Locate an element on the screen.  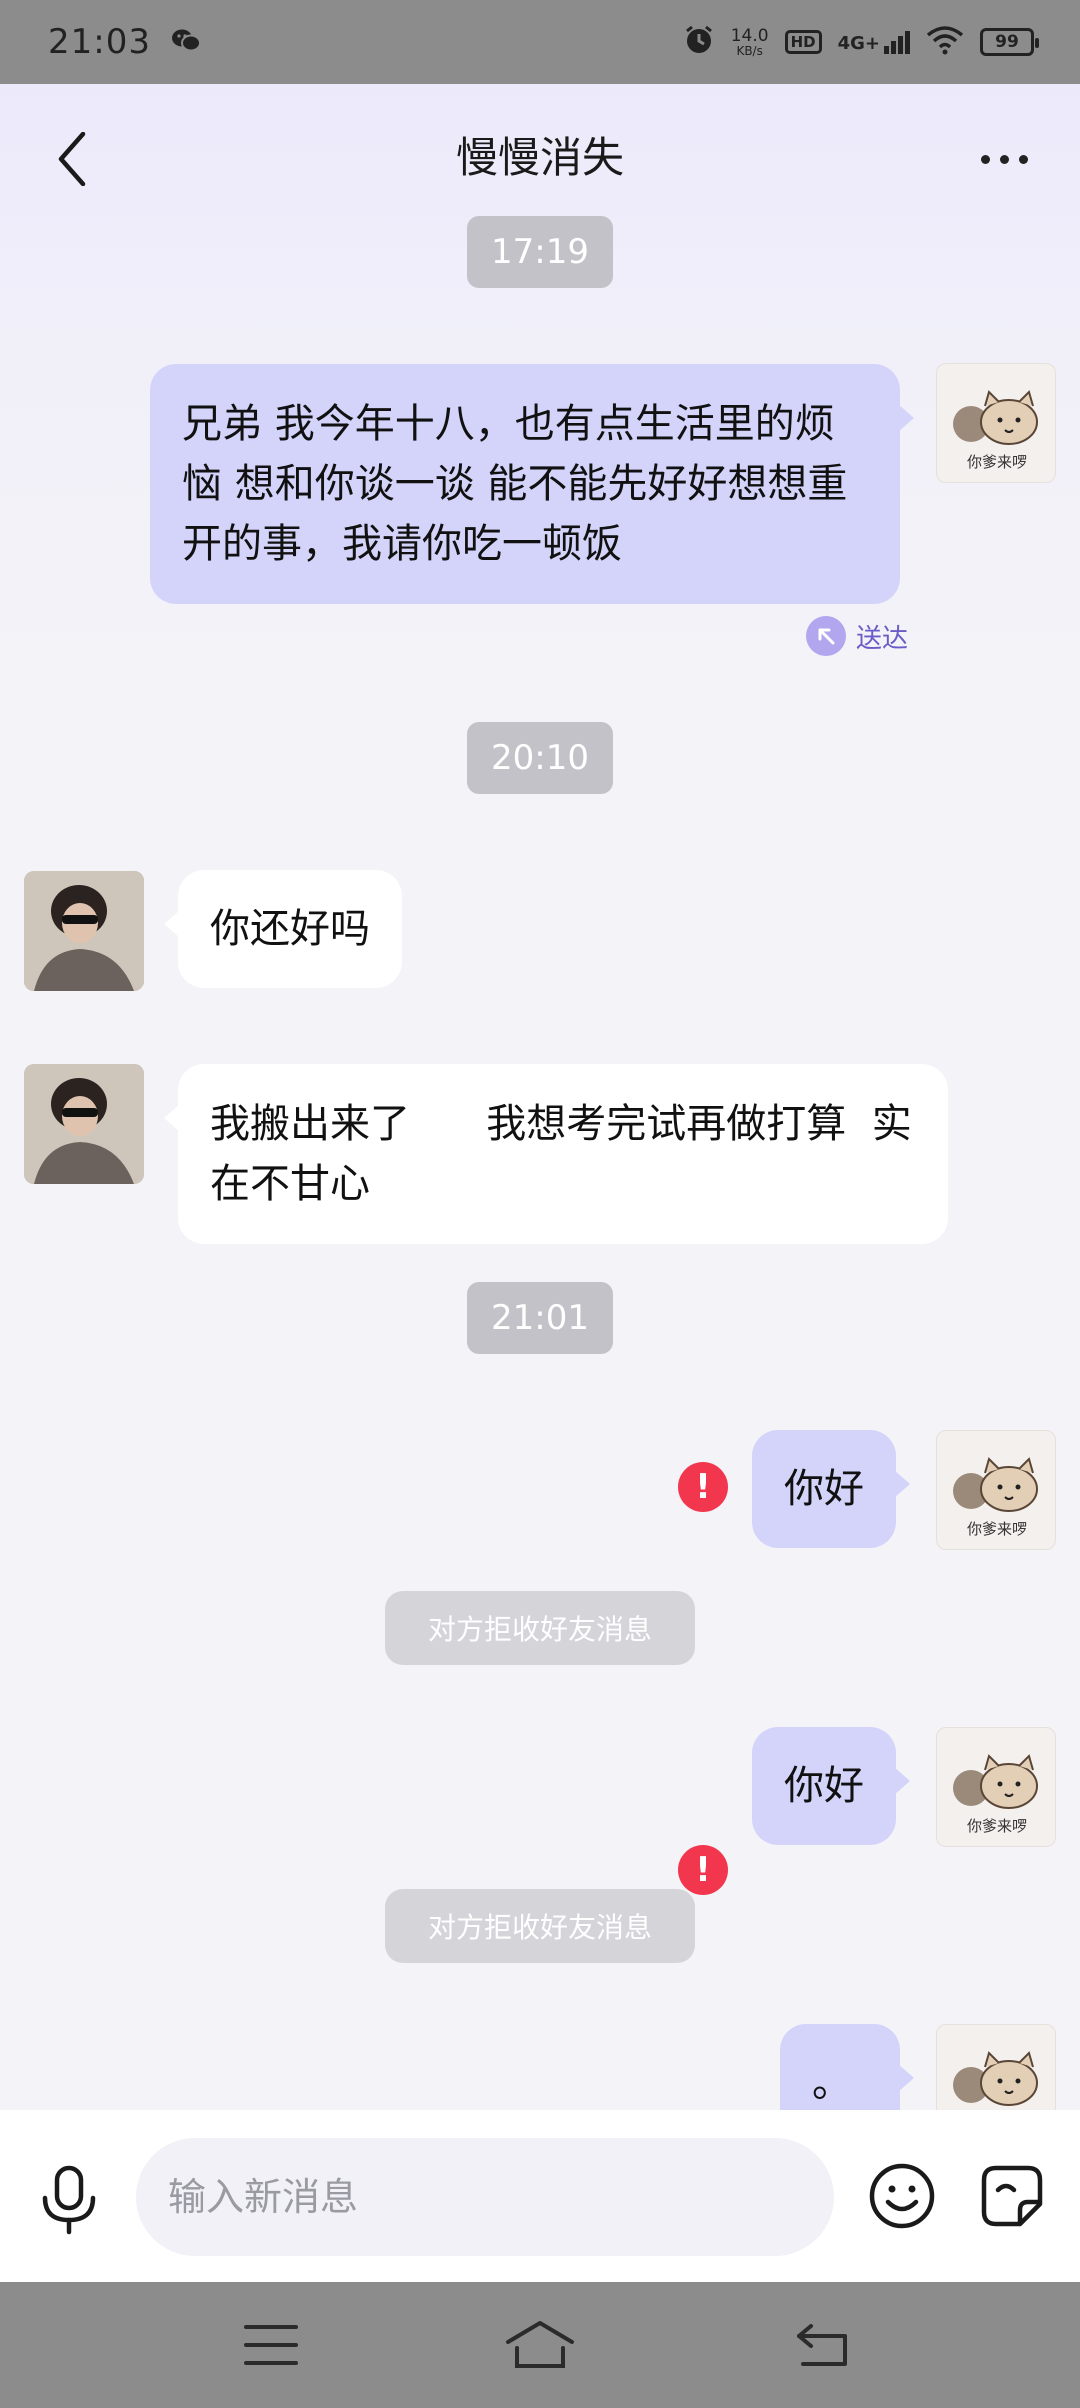
battery-icon: 99 is located at coordinates (1009, 42).